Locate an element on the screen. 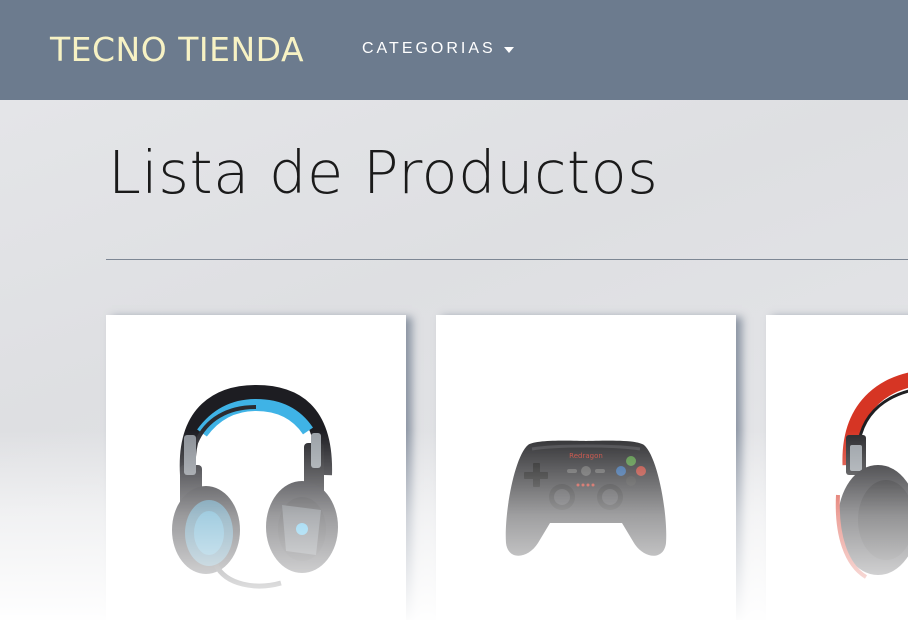 The height and width of the screenshot is (620, 908). headset-red-black-icon is located at coordinates (871, 475).